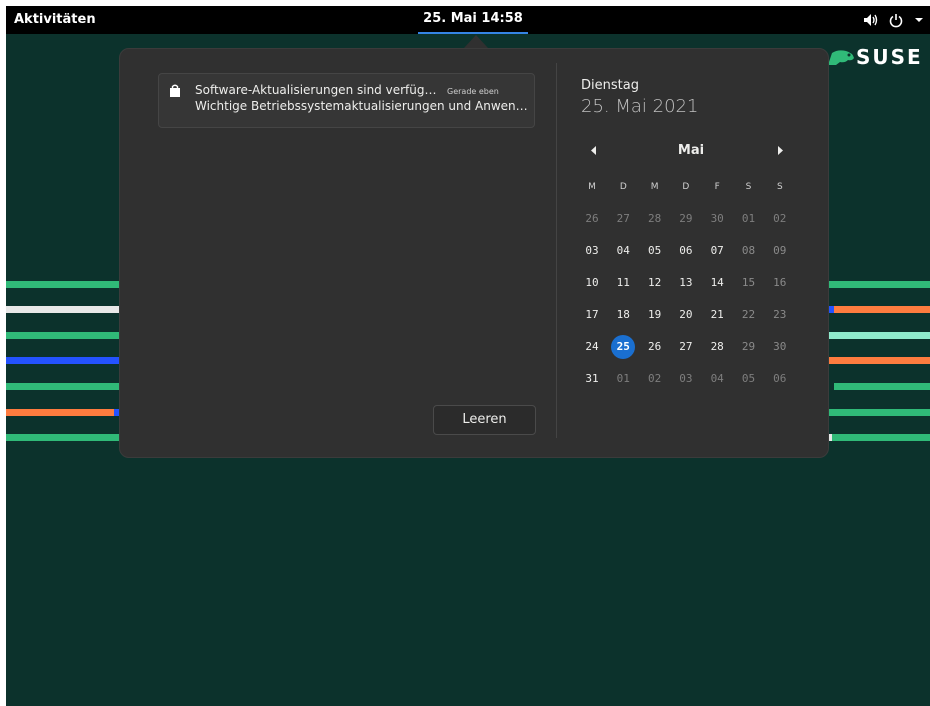 Image resolution: width=930 pixels, height=706 pixels. What do you see at coordinates (592, 379) in the screenshot?
I see `calendar-day: 31` at bounding box center [592, 379].